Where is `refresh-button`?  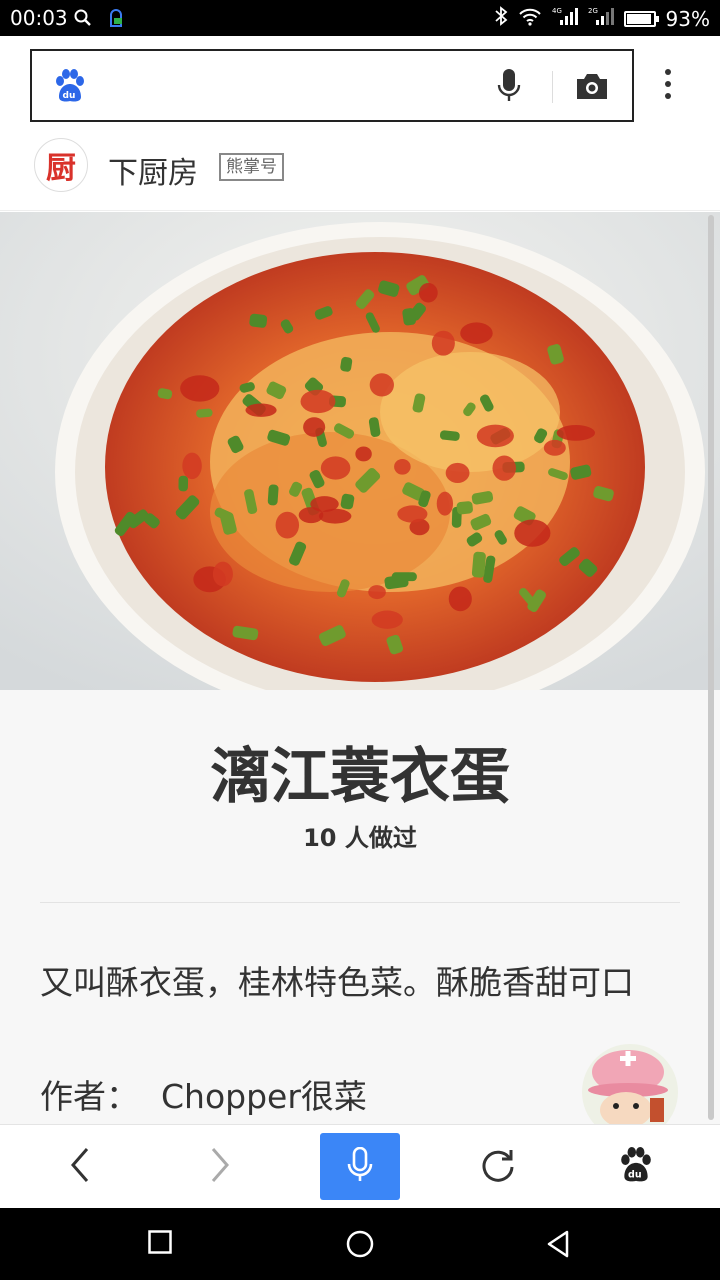
refresh-button is located at coordinates (498, 1167).